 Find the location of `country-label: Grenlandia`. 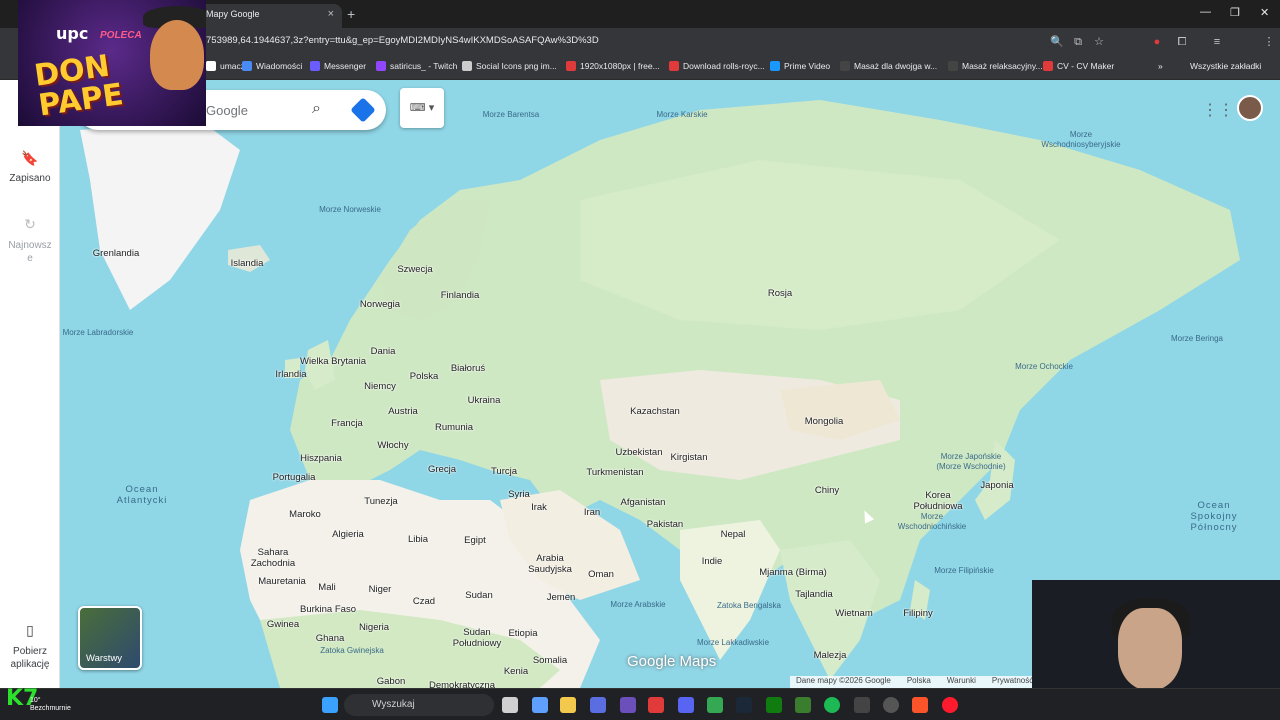

country-label: Grenlandia is located at coordinates (116, 253).